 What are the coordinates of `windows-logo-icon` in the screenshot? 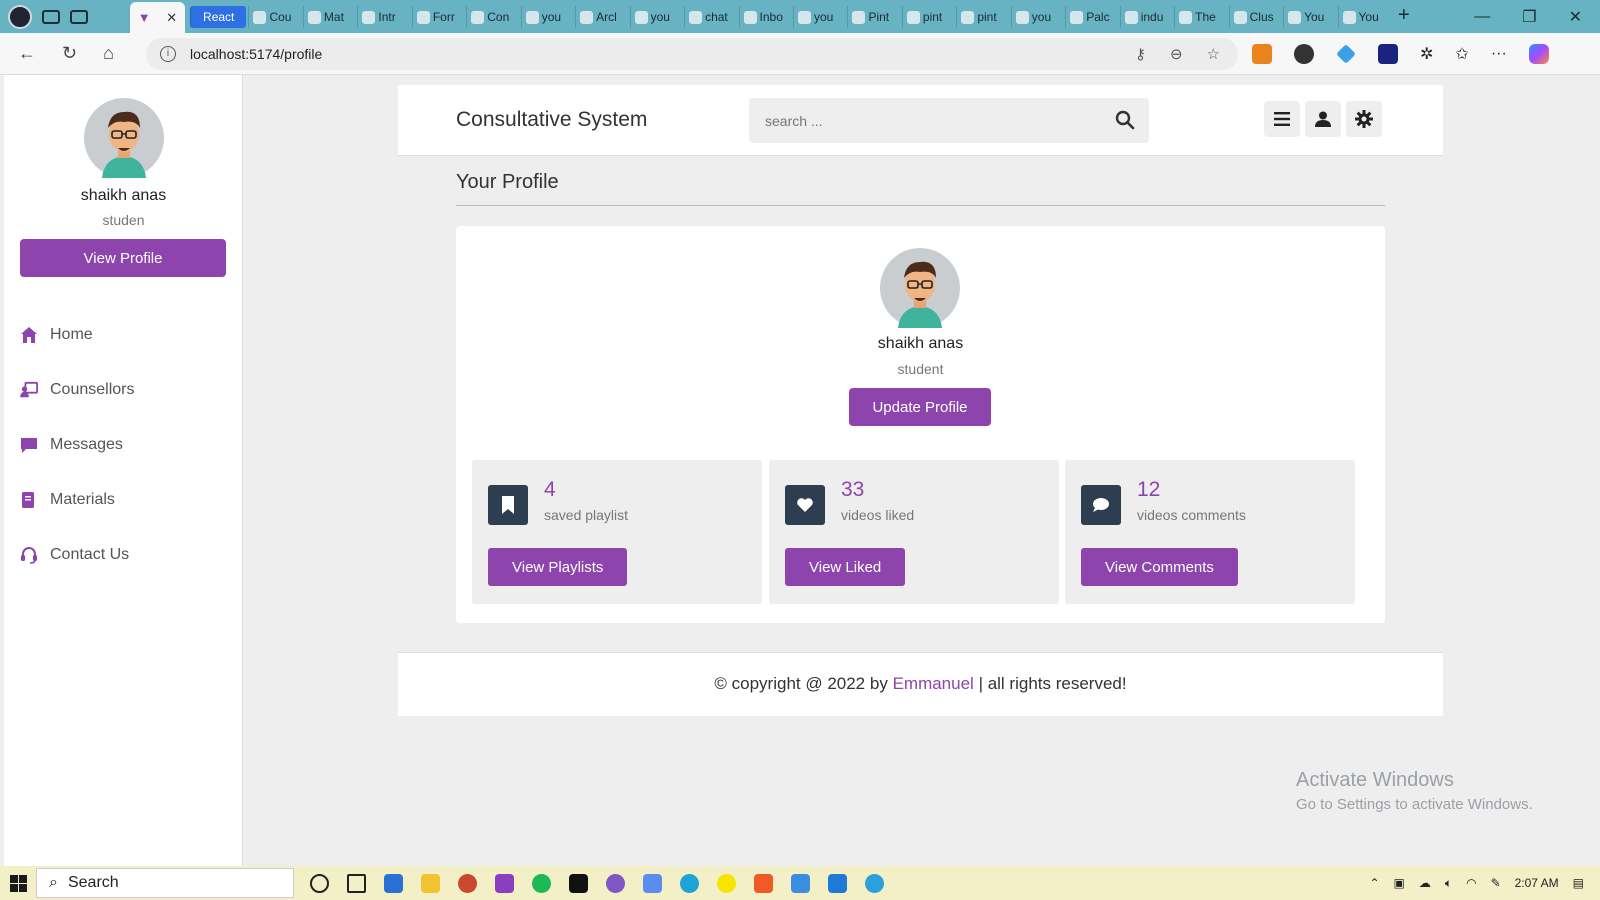 It's located at (18, 883).